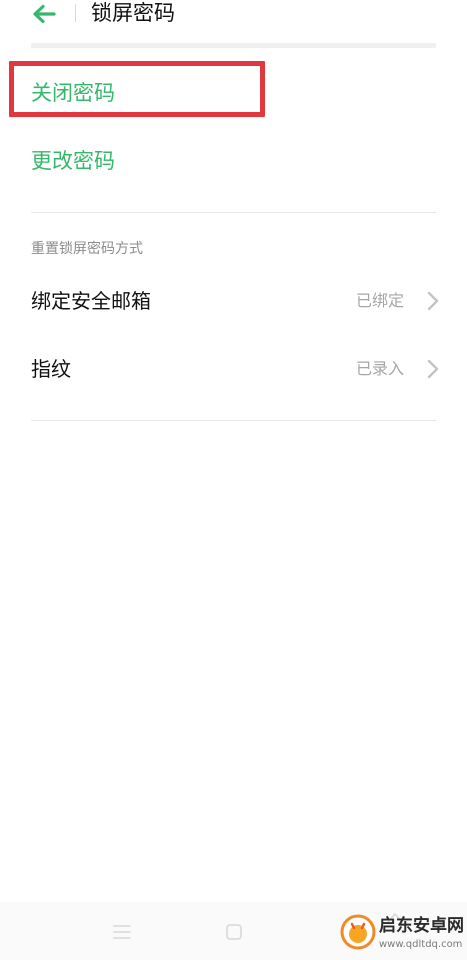 This screenshot has width=467, height=960. I want to click on nav-home-button, so click(234, 932).